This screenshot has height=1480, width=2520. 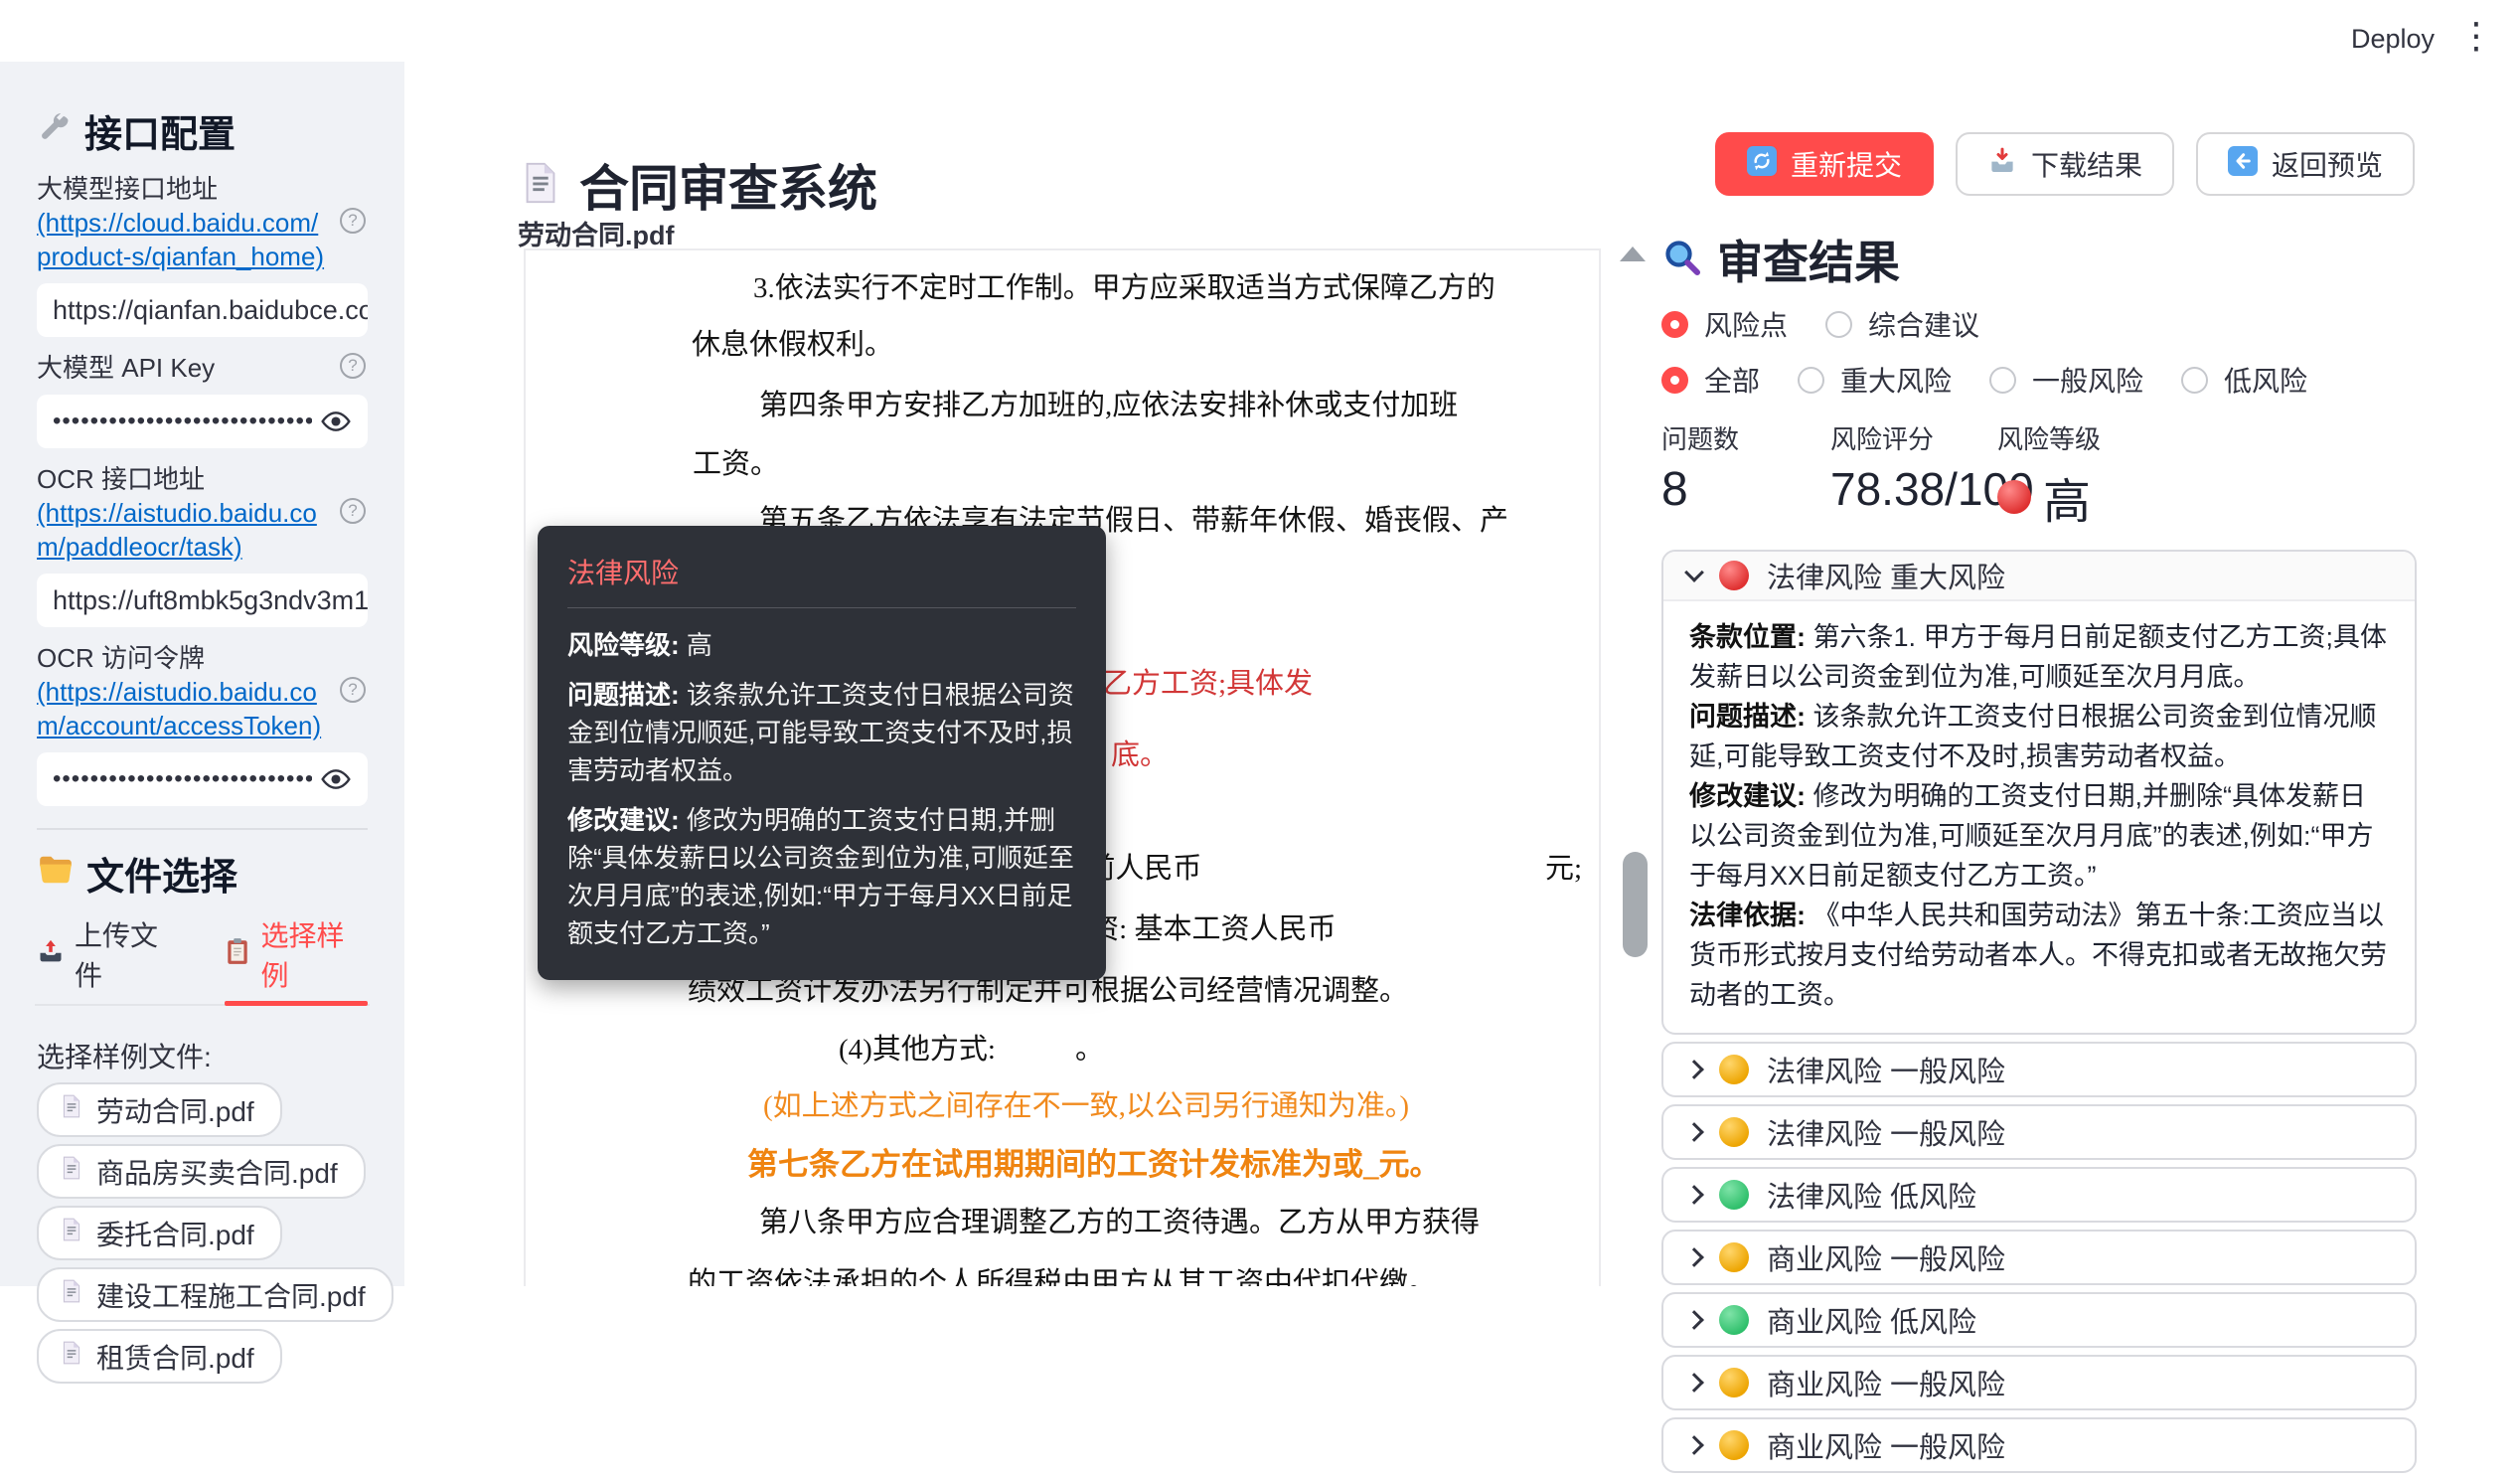 What do you see at coordinates (2014, 497) in the screenshot?
I see `risk-level-dot-red` at bounding box center [2014, 497].